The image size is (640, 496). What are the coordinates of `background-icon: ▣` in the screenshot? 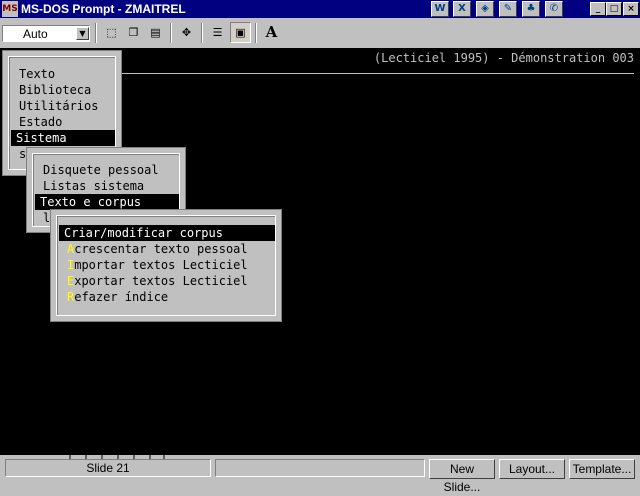 It's located at (240, 32).